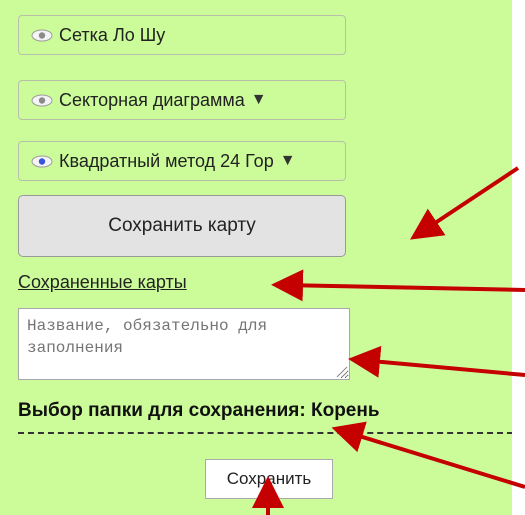 The width and height of the screenshot is (525, 515). What do you see at coordinates (112, 34) in the screenshot?
I see `option-label: Сетка Ло Шу` at bounding box center [112, 34].